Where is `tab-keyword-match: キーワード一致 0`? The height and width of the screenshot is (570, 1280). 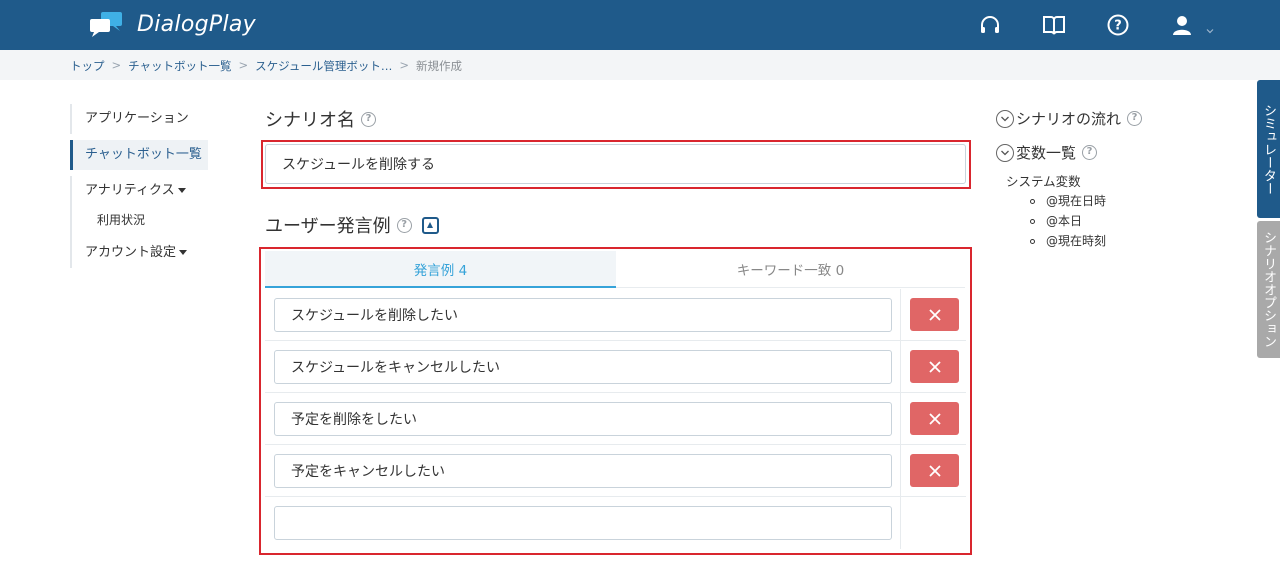
tab-keyword-match: キーワード一致 0 is located at coordinates (790, 269).